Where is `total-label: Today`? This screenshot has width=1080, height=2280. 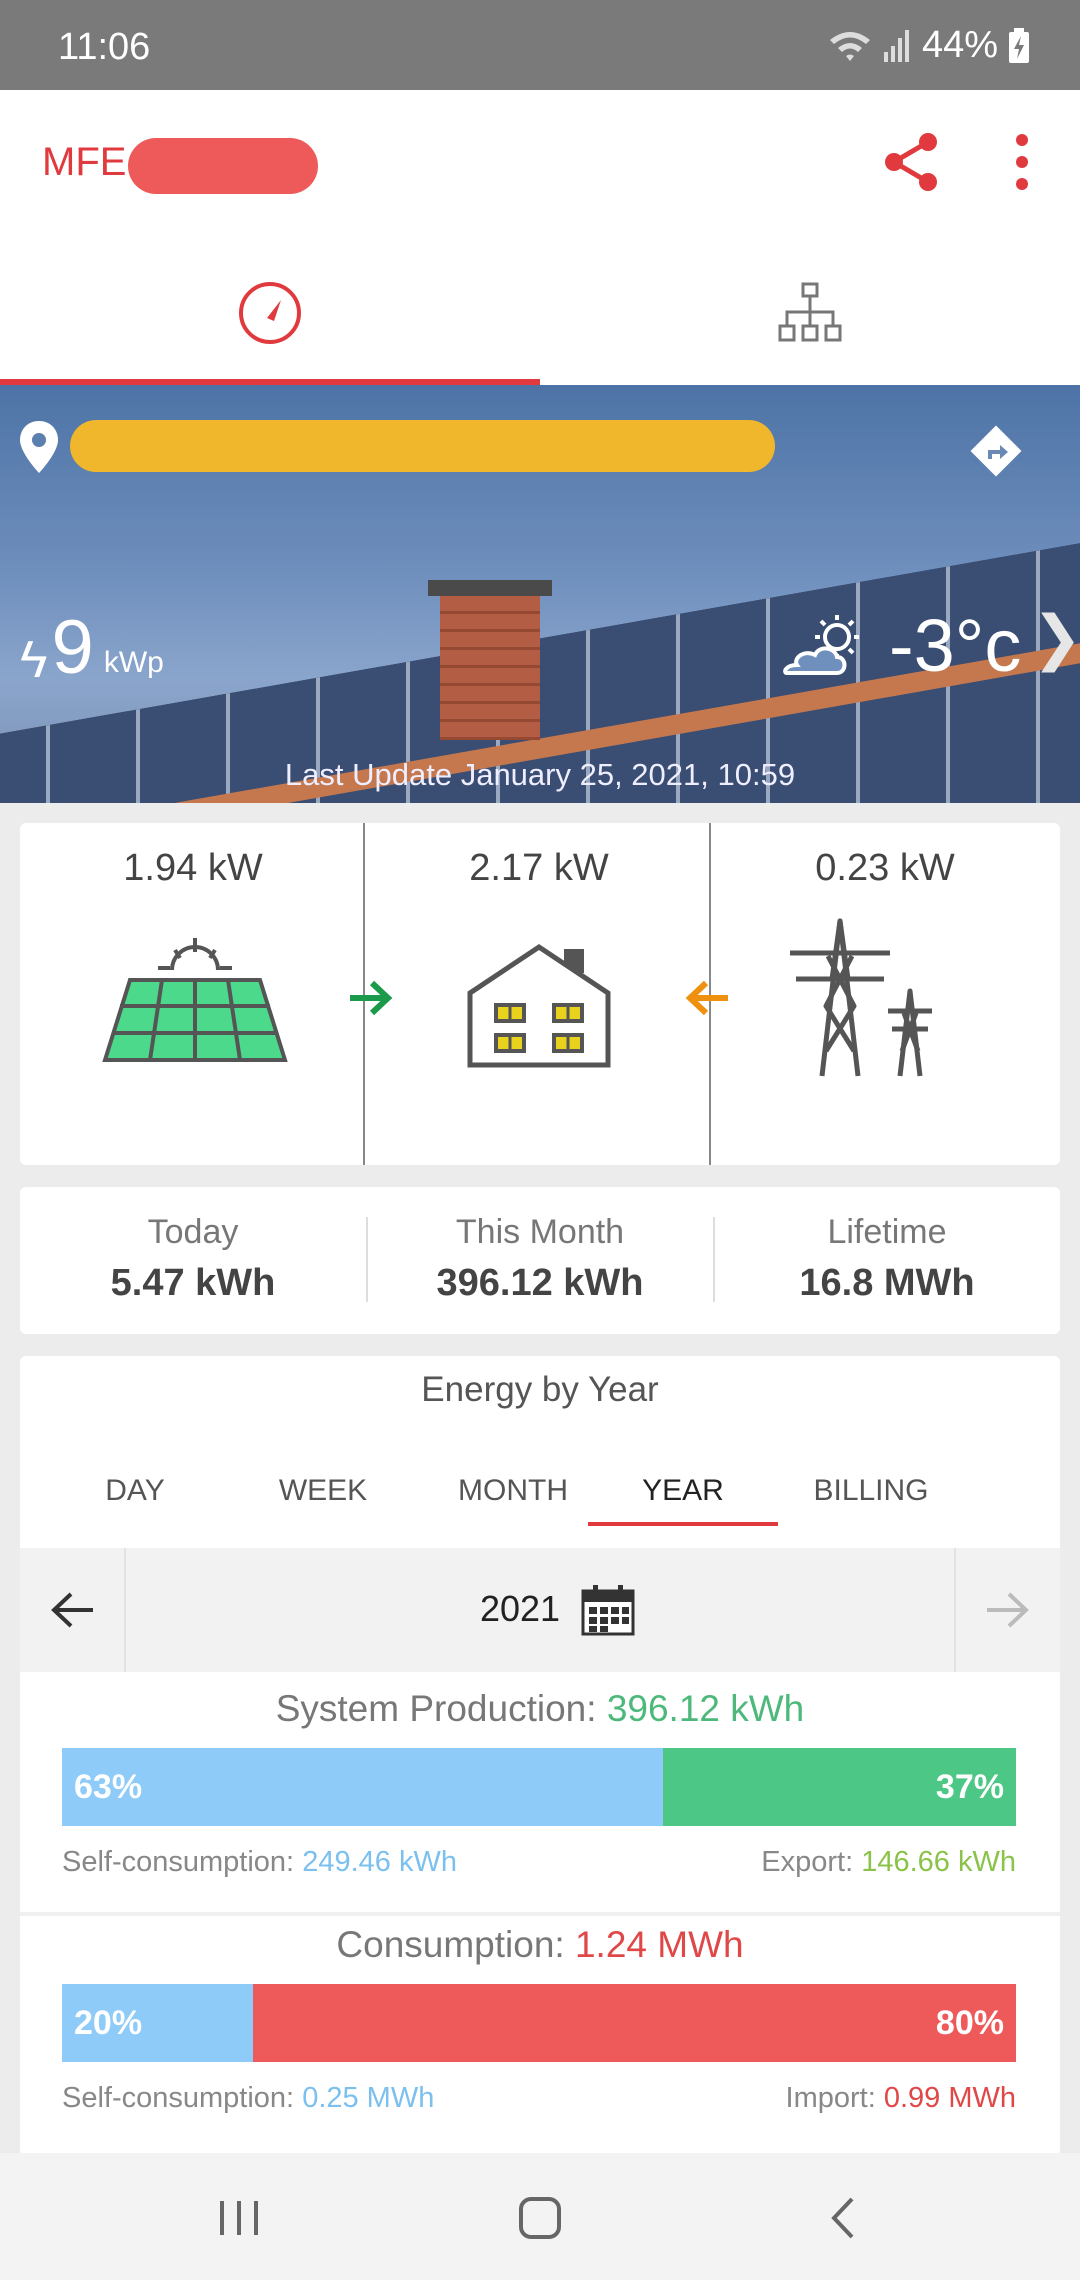 total-label: Today is located at coordinates (193, 1232).